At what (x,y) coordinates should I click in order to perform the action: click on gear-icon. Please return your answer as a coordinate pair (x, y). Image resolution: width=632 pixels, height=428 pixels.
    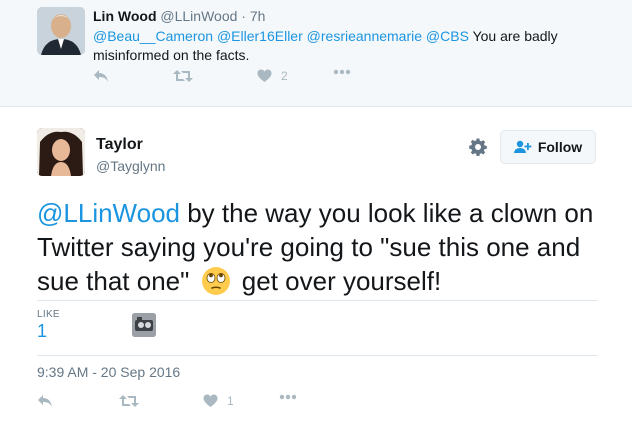
    Looking at the image, I should click on (478, 147).